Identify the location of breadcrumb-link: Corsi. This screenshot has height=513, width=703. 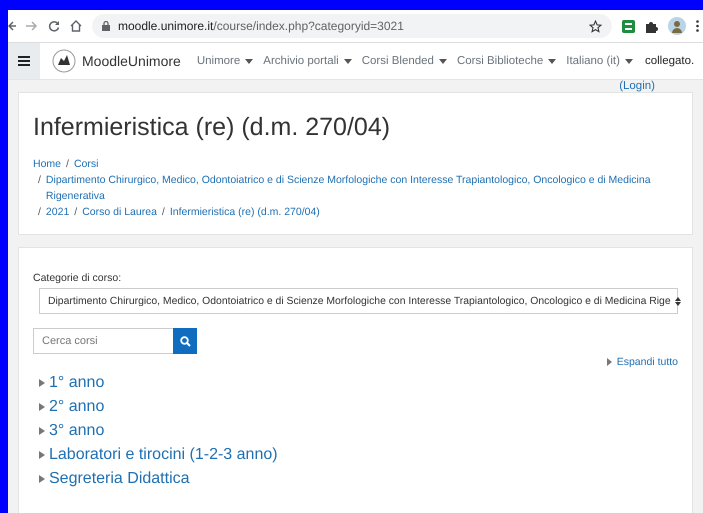
(86, 164).